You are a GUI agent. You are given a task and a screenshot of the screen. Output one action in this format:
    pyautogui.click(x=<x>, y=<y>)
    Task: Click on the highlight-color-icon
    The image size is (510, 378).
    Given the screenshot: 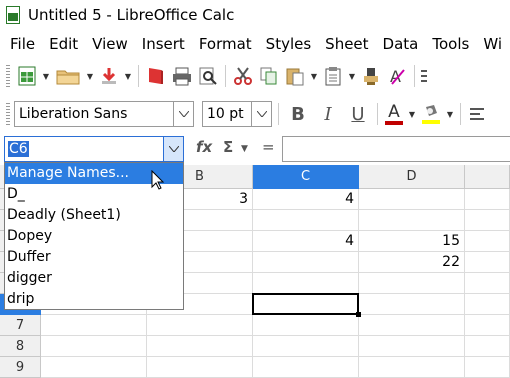 What is the action you would take?
    pyautogui.click(x=431, y=114)
    